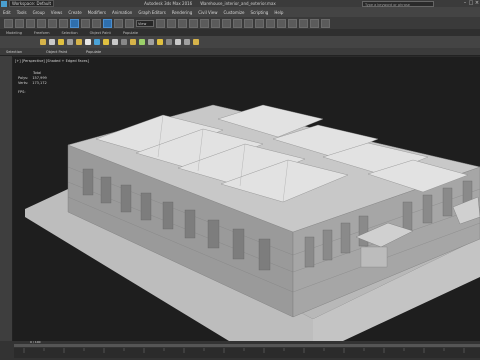 The width and height of the screenshot is (480, 360). Describe the element at coordinates (260, 12) in the screenshot. I see `menu-scripting: Scripting` at that location.